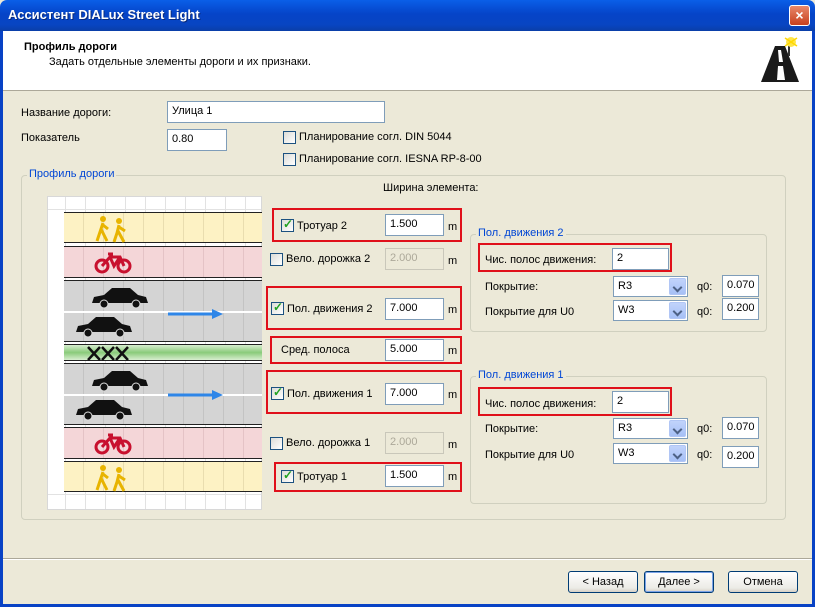 The height and width of the screenshot is (607, 815). Describe the element at coordinates (431, 188) in the screenshot. I see `element-width-header: Ширина элемента:` at that location.